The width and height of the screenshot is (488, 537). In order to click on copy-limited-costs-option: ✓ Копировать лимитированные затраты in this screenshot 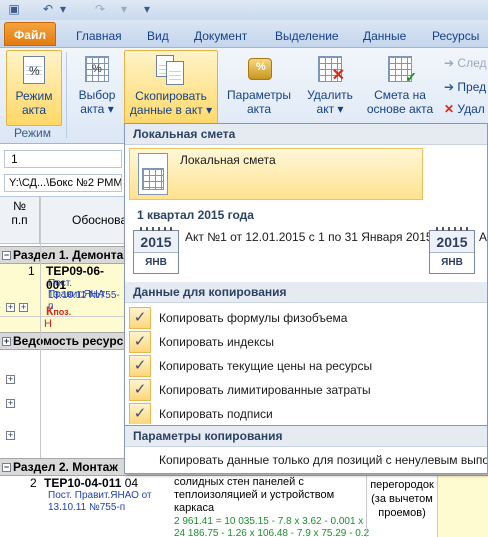, I will do `click(307, 390)`.